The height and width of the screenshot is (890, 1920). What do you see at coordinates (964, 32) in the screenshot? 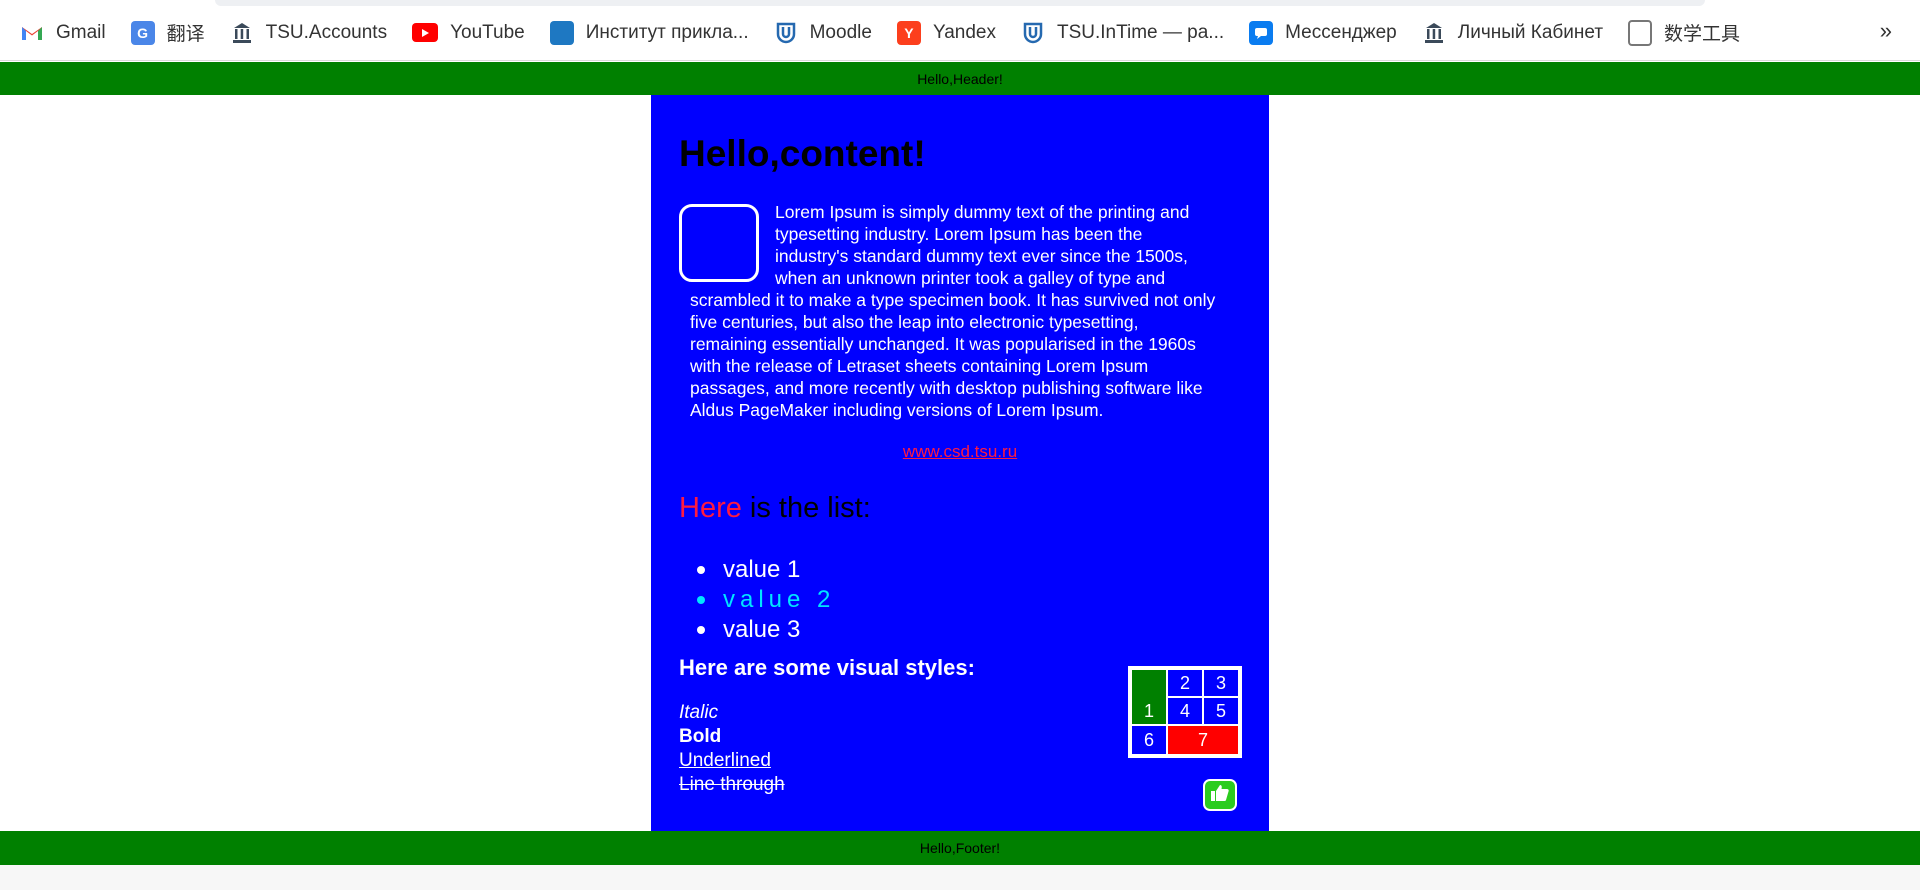
I see `bookmark-label: Yandex` at bounding box center [964, 32].